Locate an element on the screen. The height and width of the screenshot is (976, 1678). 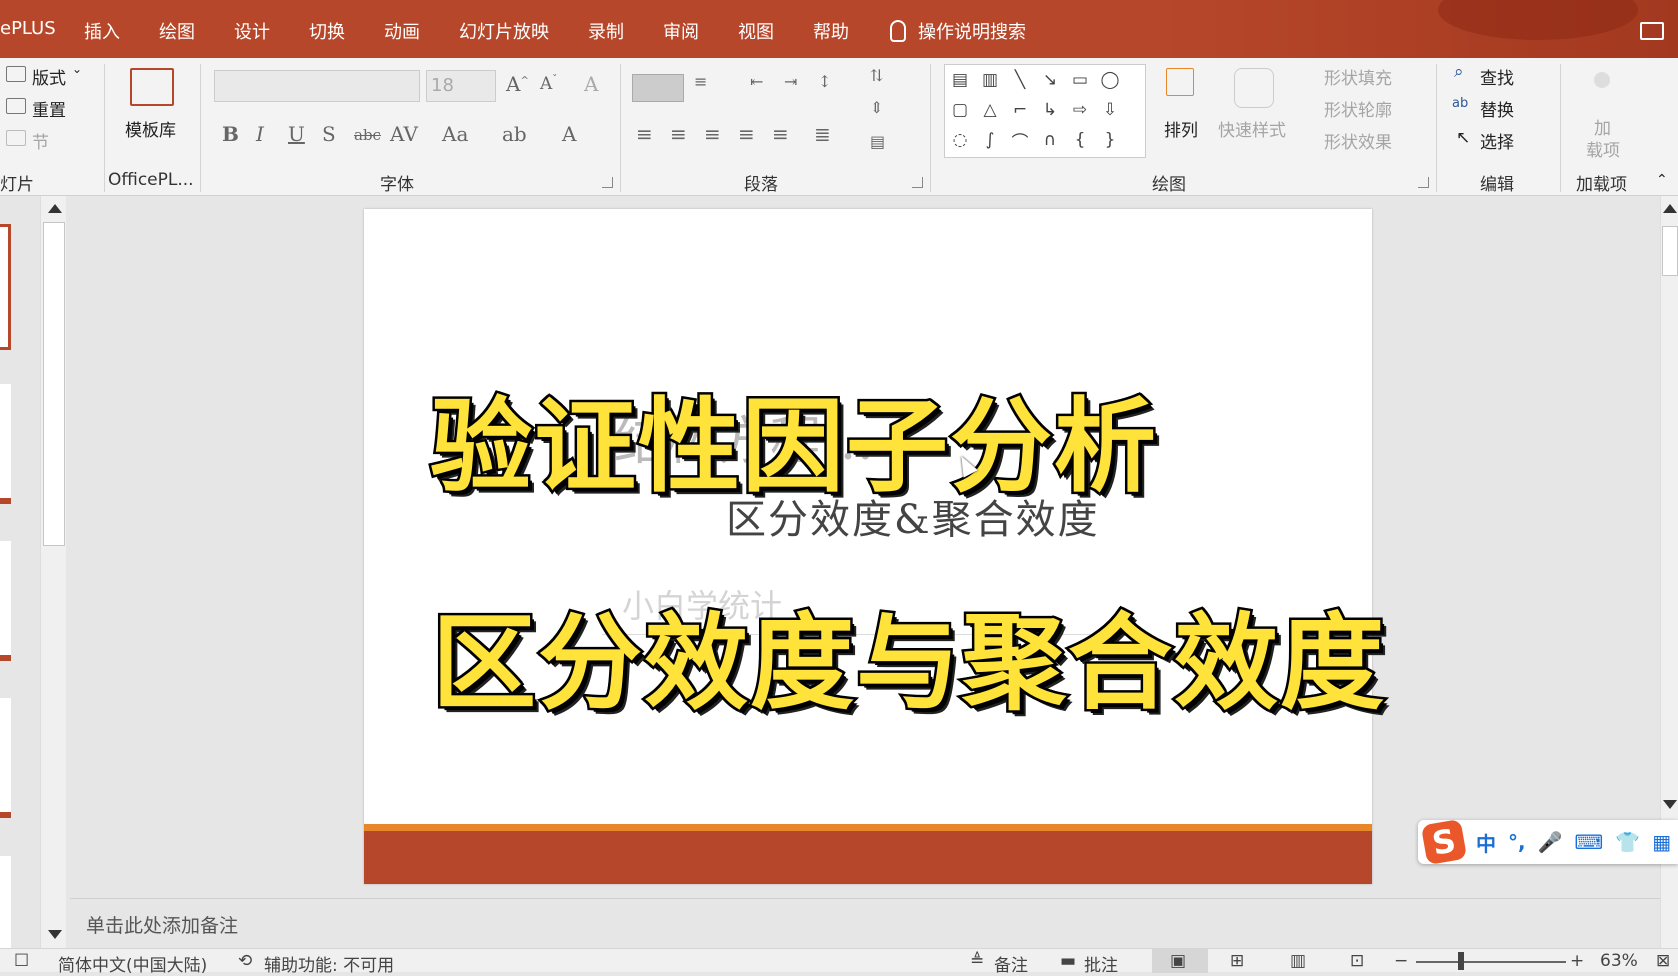
ime-toolbox-icon: ▦ is located at coordinates (1661, 842).